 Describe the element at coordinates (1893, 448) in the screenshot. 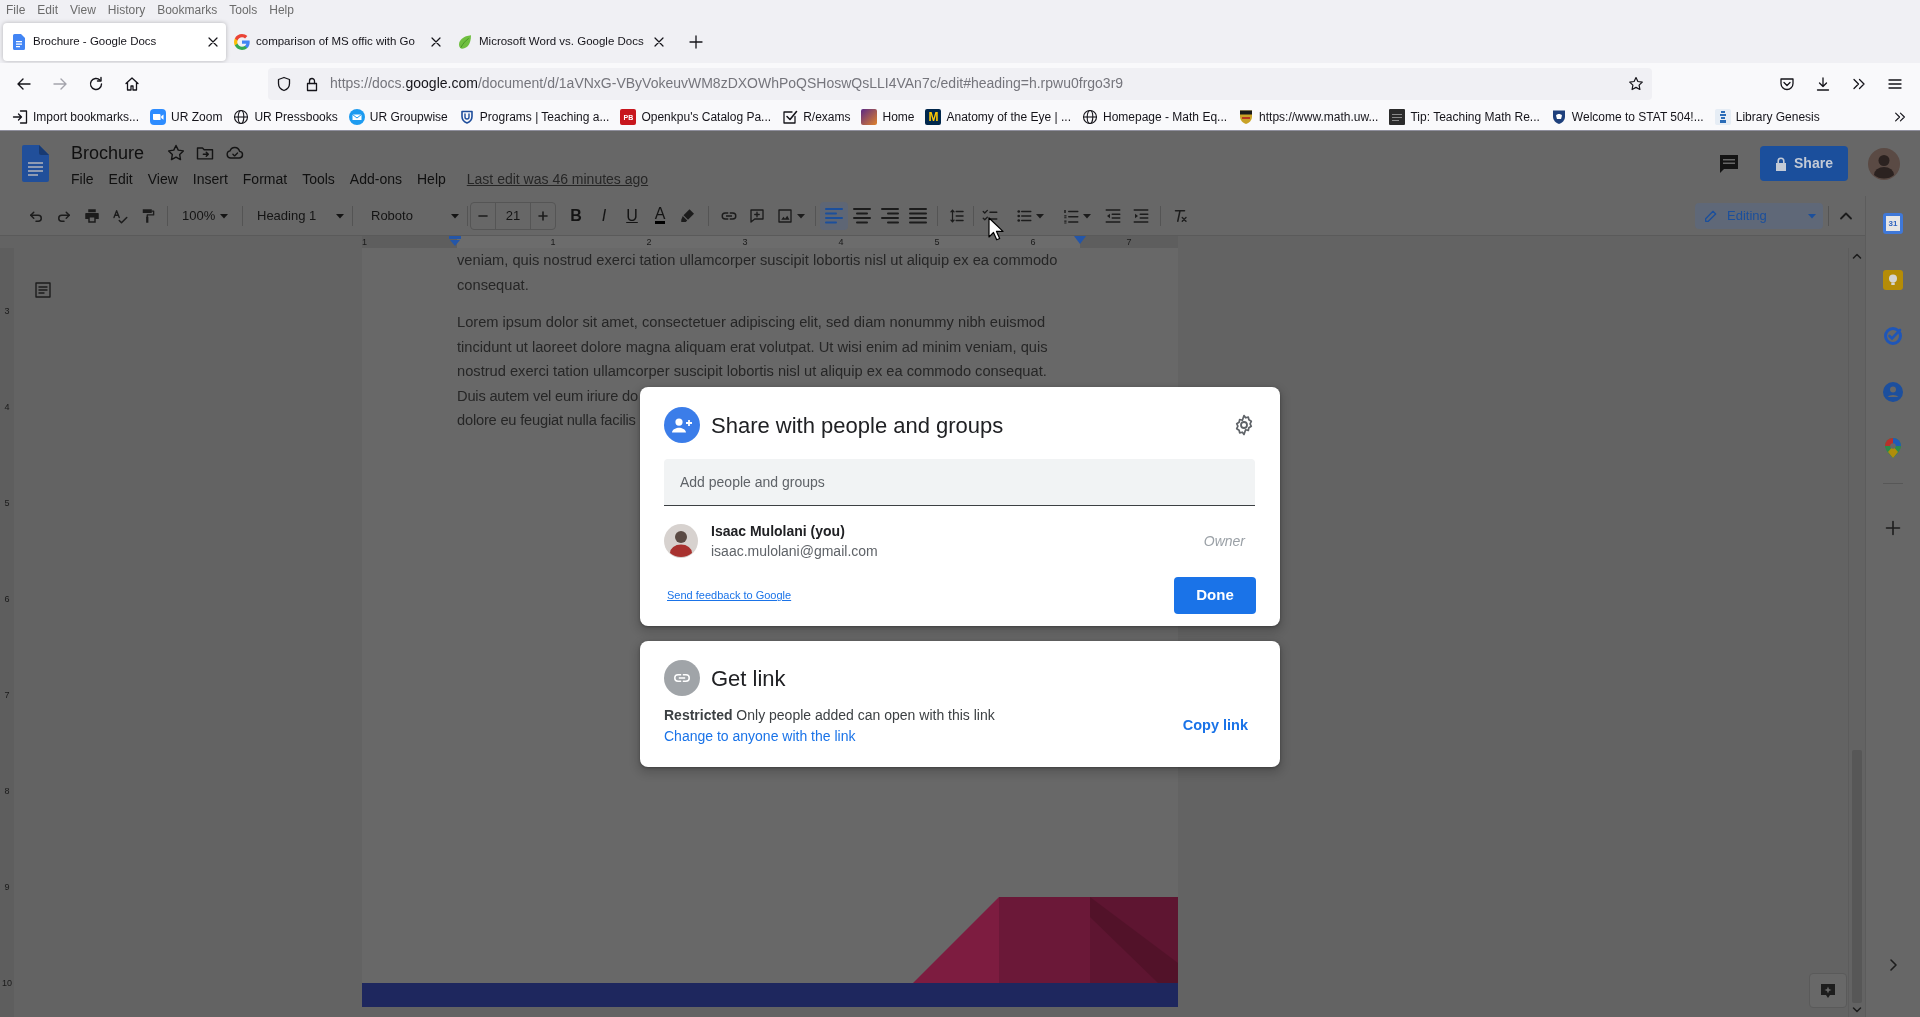

I see `map-pin-icon` at that location.